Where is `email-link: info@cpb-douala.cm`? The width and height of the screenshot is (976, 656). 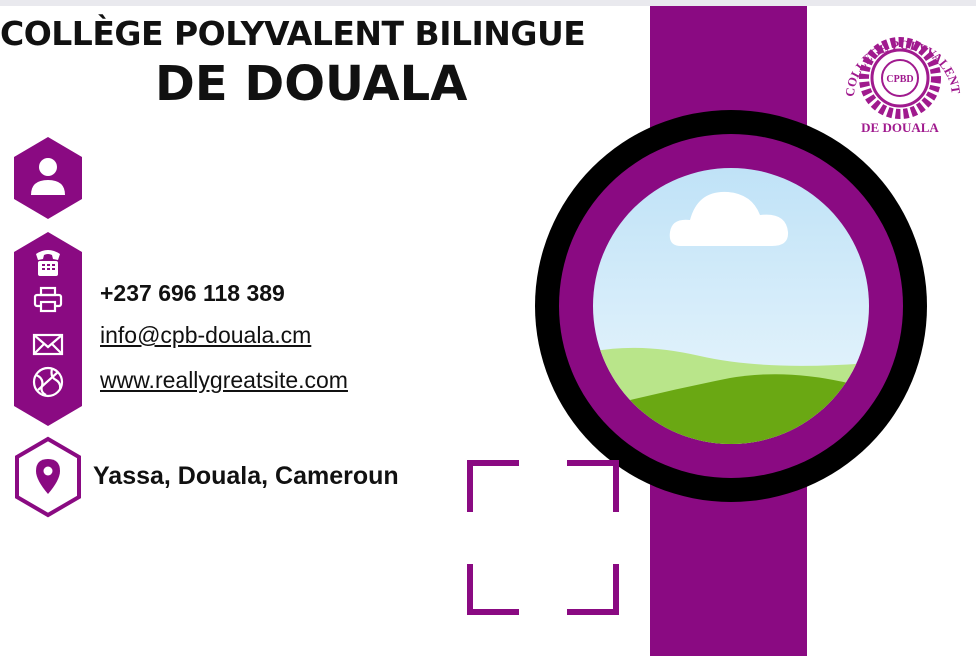 email-link: info@cpb-douala.cm is located at coordinates (205, 335).